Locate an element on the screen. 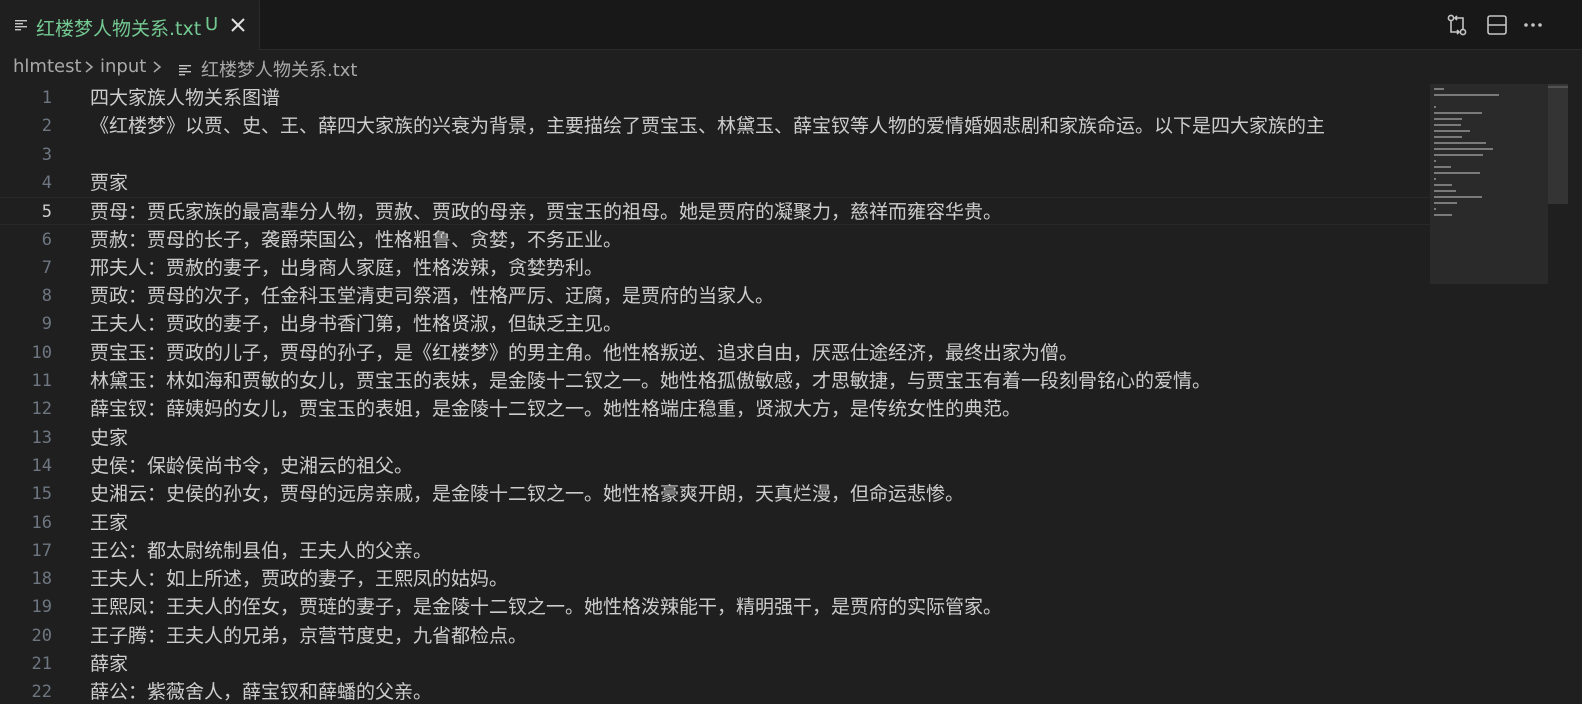 The image size is (1582, 704). compare-changes-icon is located at coordinates (1457, 25).